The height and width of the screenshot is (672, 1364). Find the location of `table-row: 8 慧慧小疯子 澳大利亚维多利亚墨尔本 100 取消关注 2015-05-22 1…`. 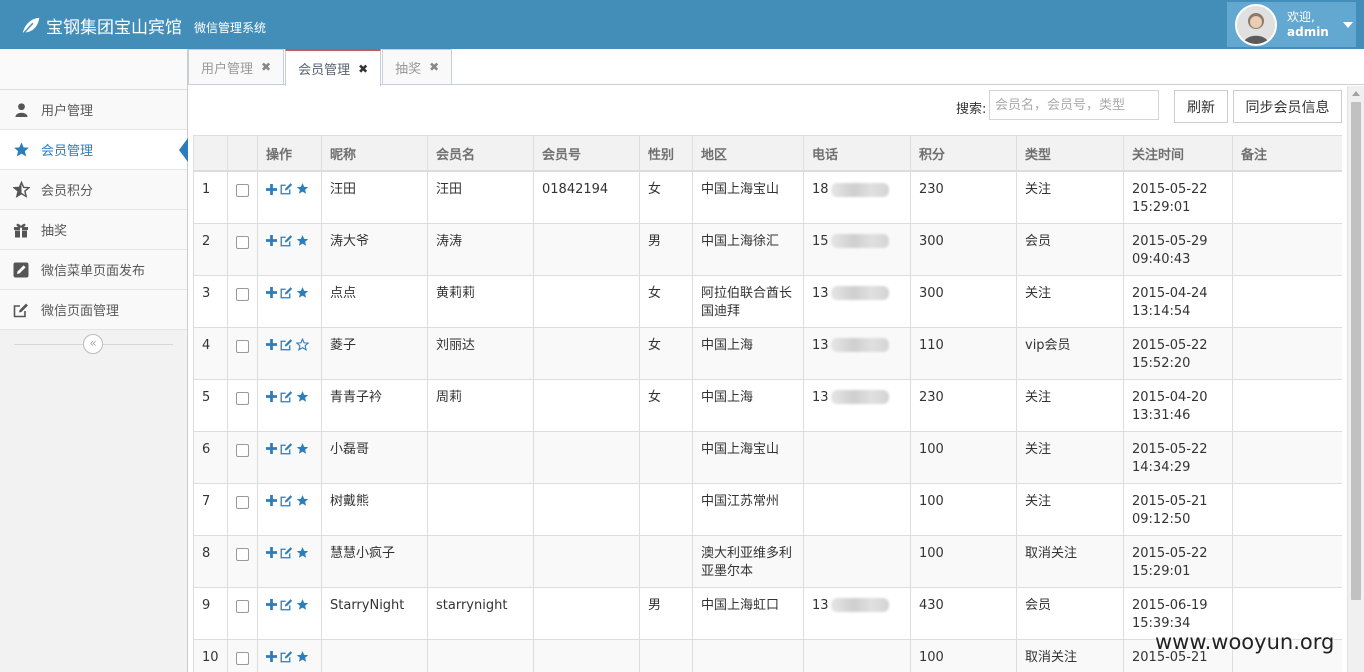

table-row: 8 慧慧小疯子 澳大利亚维多利亚墨尔本 100 取消关注 2015-05-22 1… is located at coordinates (767, 561).